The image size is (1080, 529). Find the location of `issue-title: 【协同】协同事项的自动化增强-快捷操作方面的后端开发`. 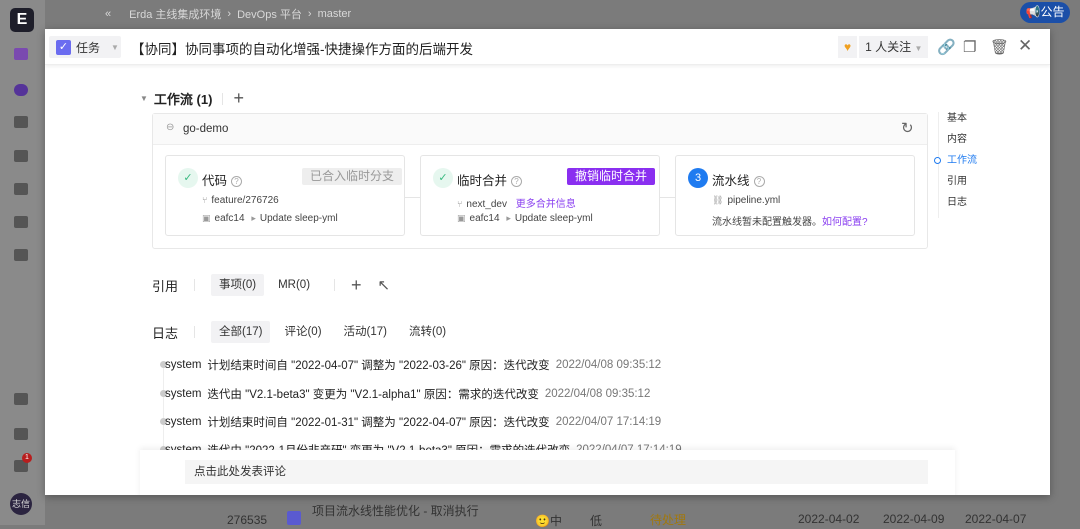

issue-title: 【协同】协同事项的自动化增强-快捷操作方面的后端开发 is located at coordinates (302, 48).